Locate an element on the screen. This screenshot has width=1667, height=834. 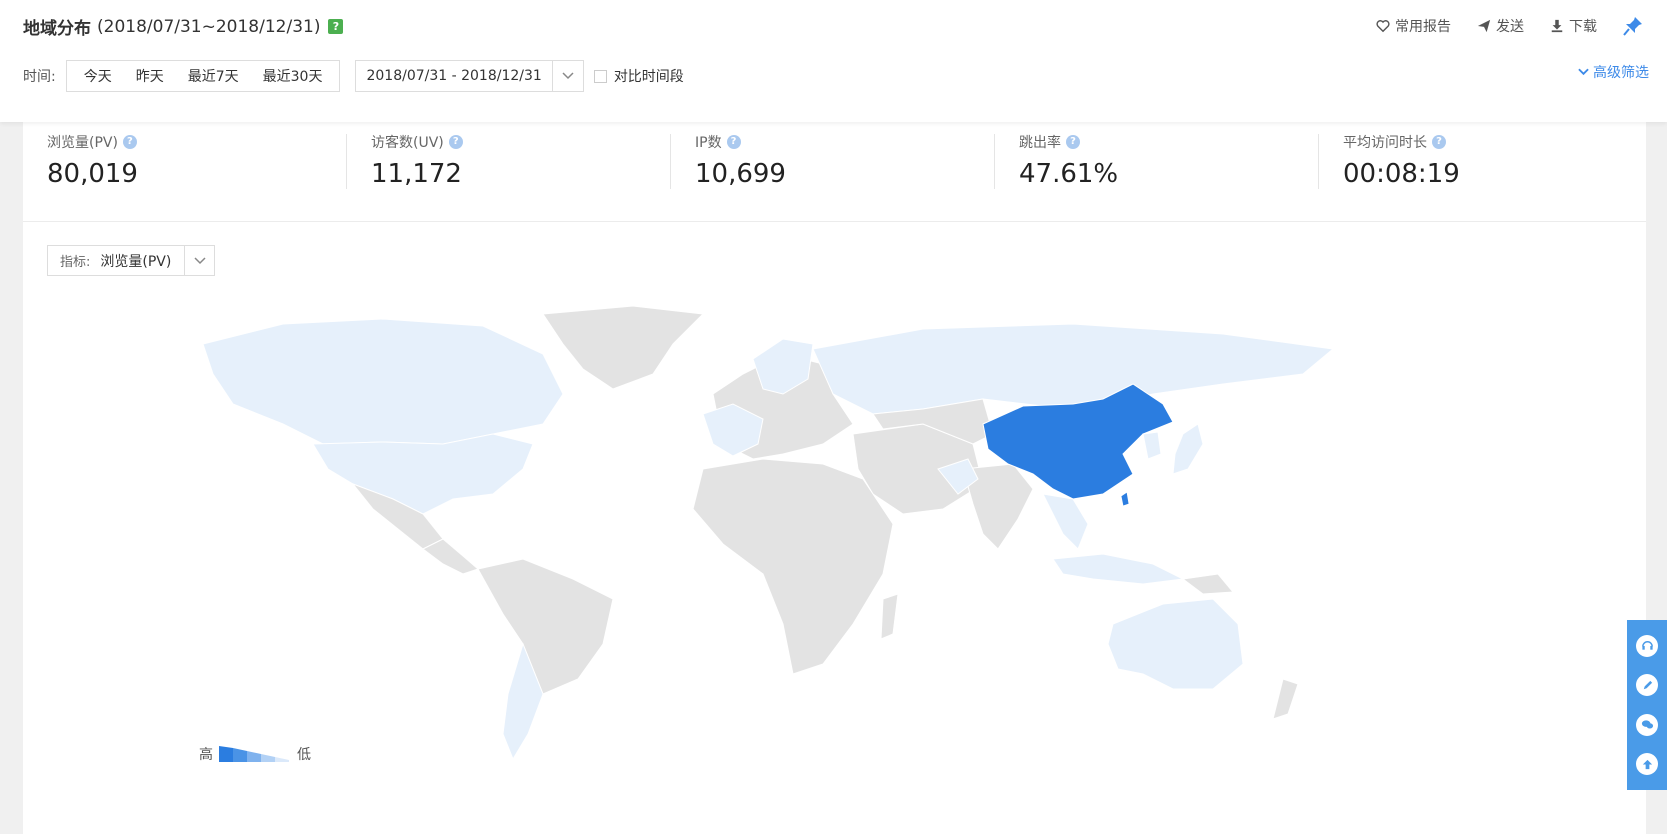
send-label: 发送 is located at coordinates (1510, 27).